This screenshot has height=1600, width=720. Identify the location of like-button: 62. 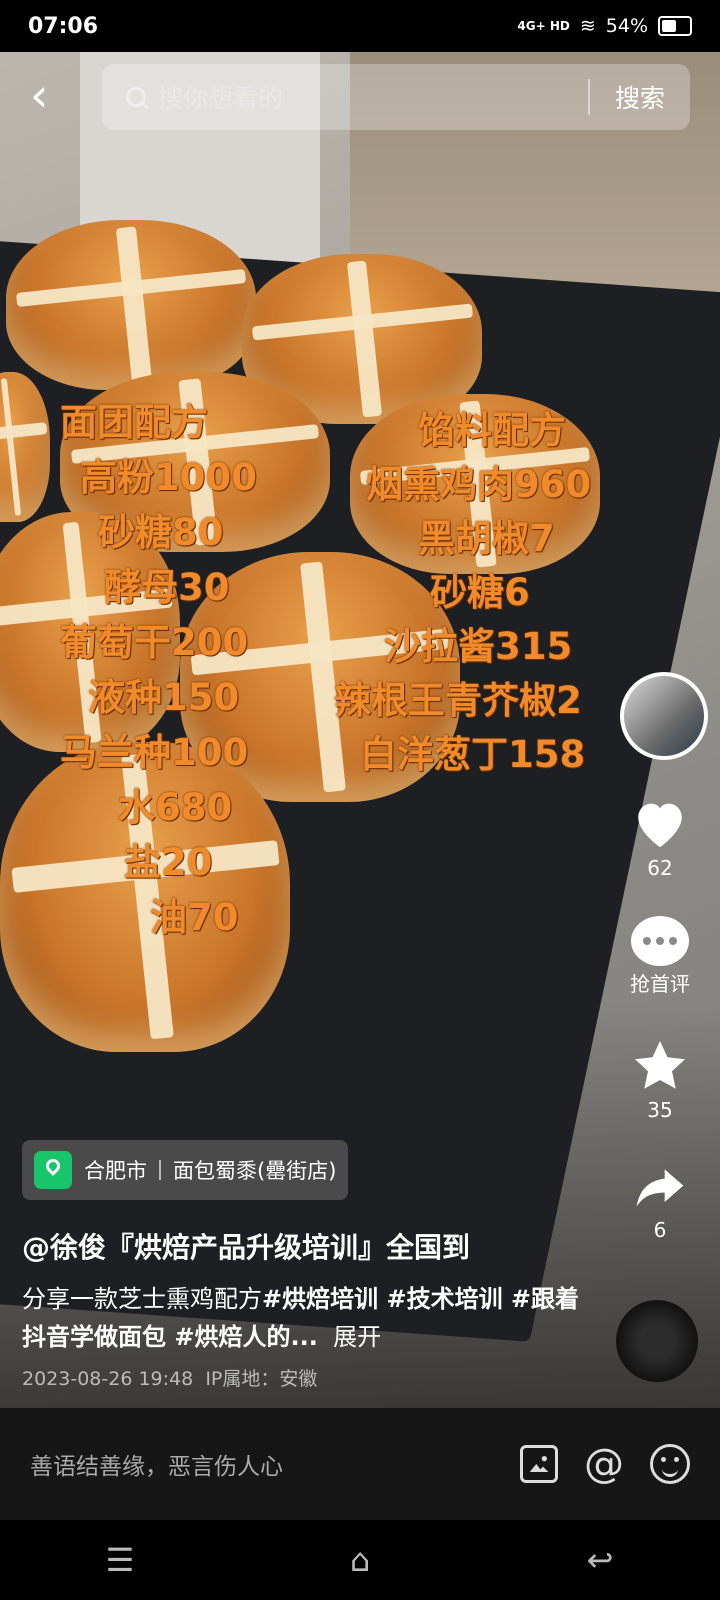
(660, 838).